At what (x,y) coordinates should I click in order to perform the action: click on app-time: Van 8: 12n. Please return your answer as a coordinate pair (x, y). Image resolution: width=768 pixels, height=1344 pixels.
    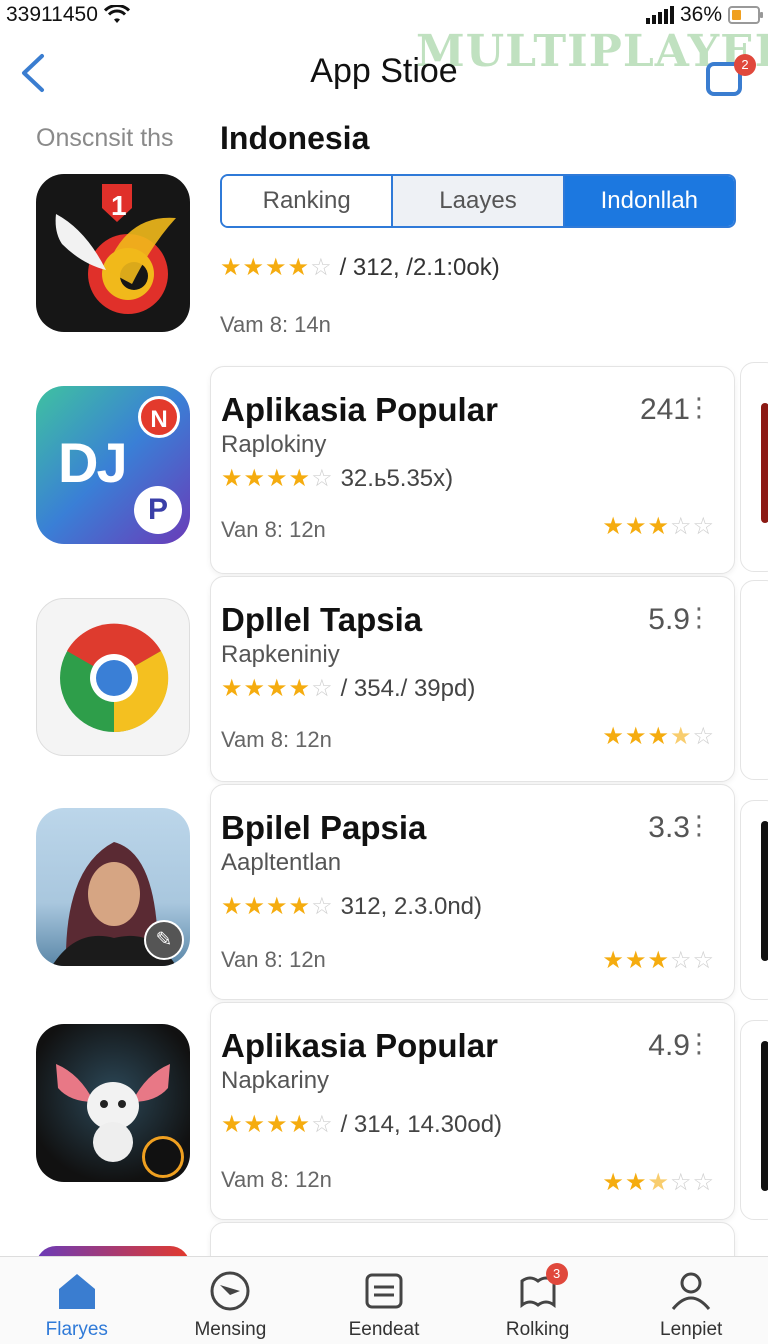
    Looking at the image, I should click on (273, 959).